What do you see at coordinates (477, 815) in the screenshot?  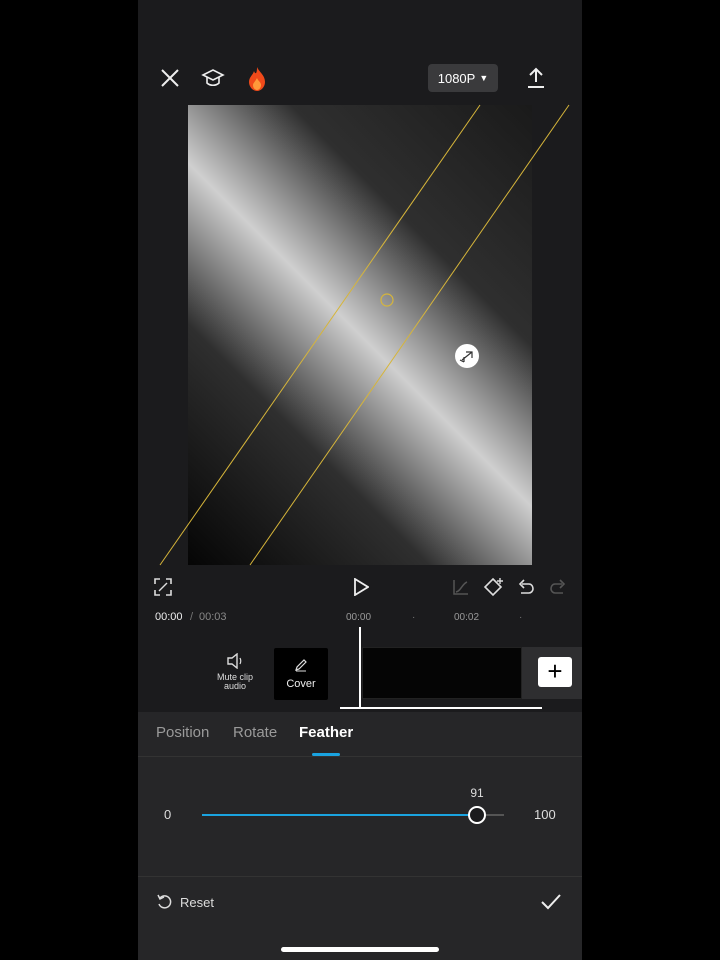 I see `feather-slider-knob` at bounding box center [477, 815].